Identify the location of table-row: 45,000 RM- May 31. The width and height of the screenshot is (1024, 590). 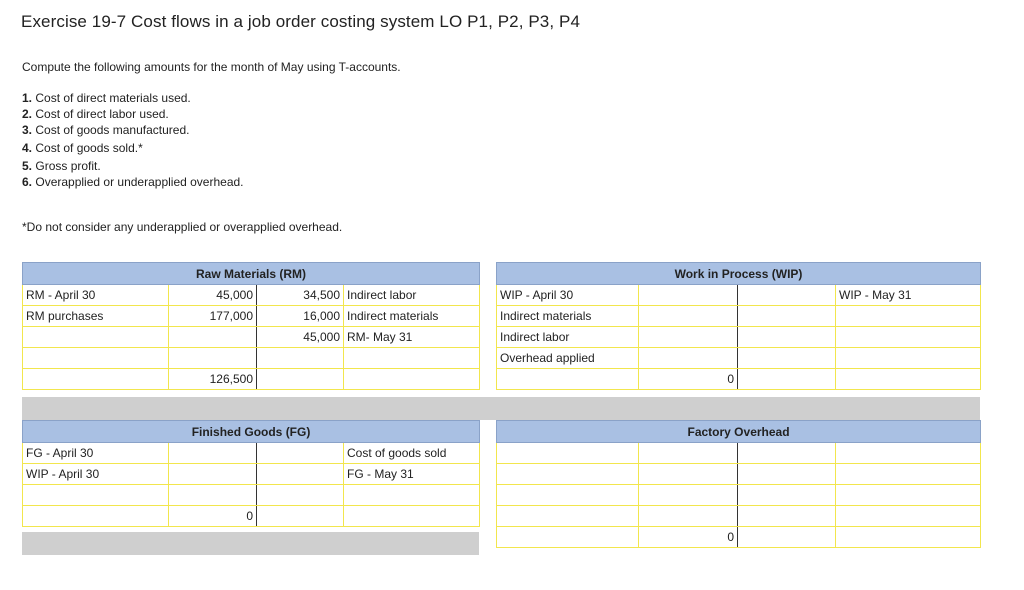
(251, 337).